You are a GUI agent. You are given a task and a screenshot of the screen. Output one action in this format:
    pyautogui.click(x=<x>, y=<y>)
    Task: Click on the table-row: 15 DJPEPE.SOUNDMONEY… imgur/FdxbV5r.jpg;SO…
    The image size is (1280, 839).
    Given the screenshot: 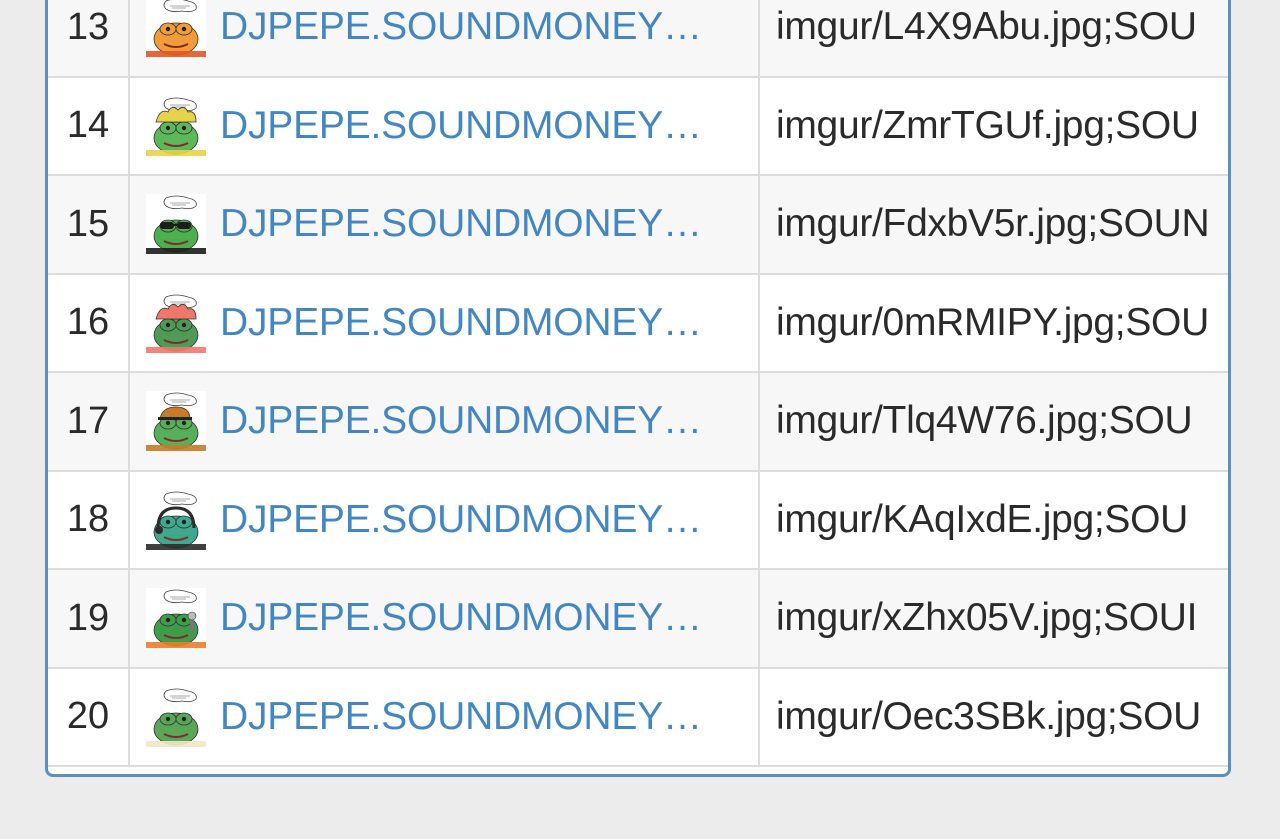 What is the action you would take?
    pyautogui.click(x=638, y=225)
    